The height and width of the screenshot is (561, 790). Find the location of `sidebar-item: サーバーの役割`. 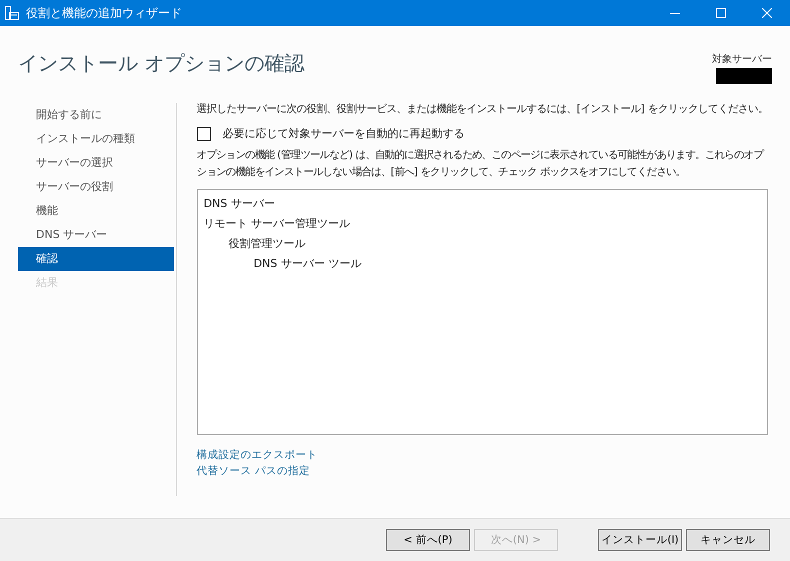

sidebar-item: サーバーの役割 is located at coordinates (96, 187).